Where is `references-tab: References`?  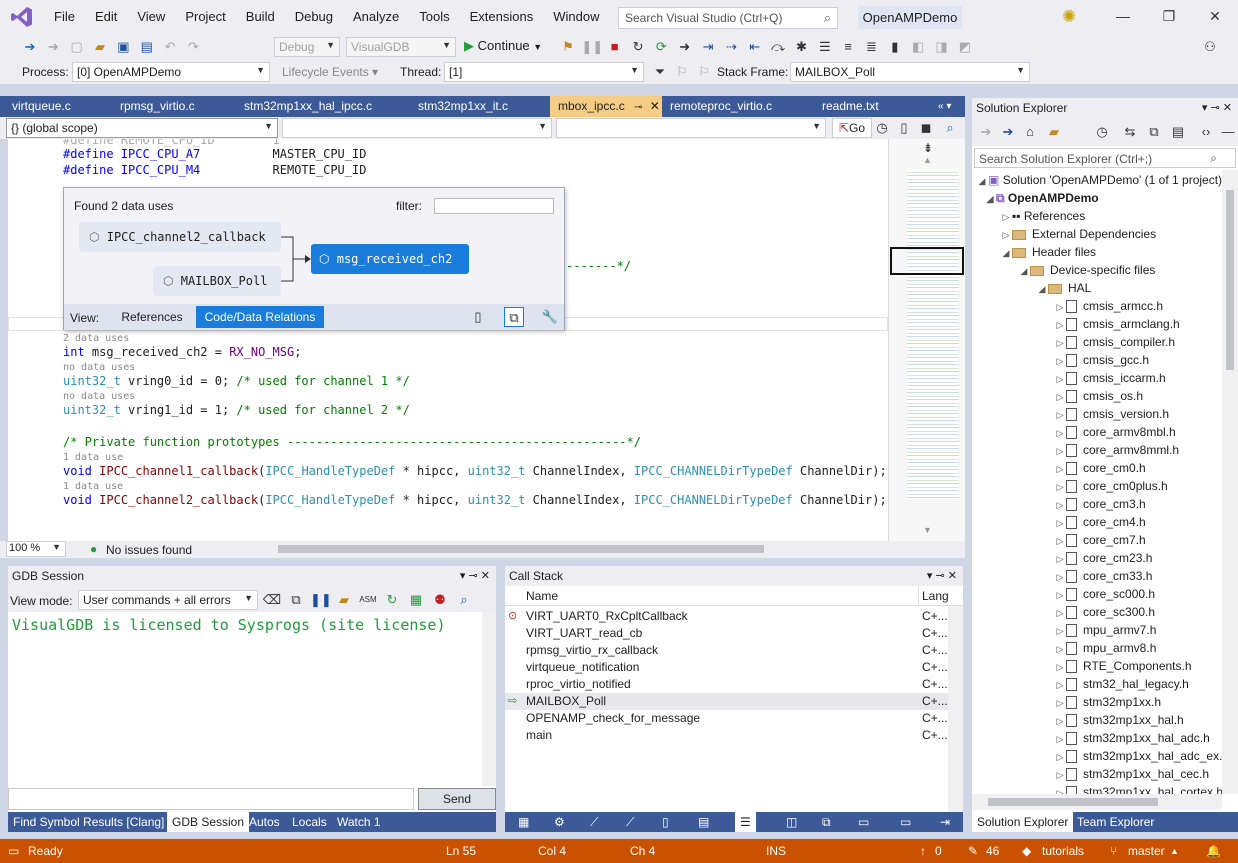 references-tab: References is located at coordinates (152, 317).